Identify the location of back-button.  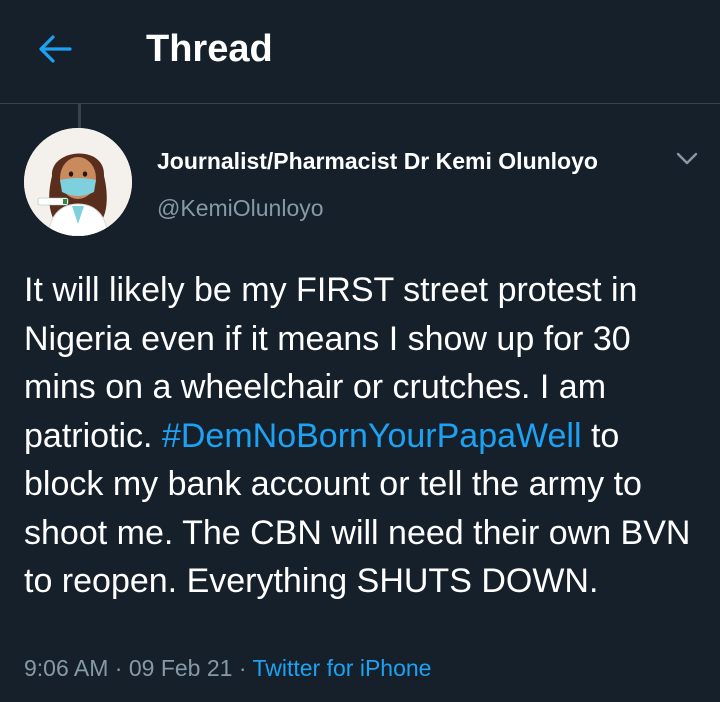
(55, 49).